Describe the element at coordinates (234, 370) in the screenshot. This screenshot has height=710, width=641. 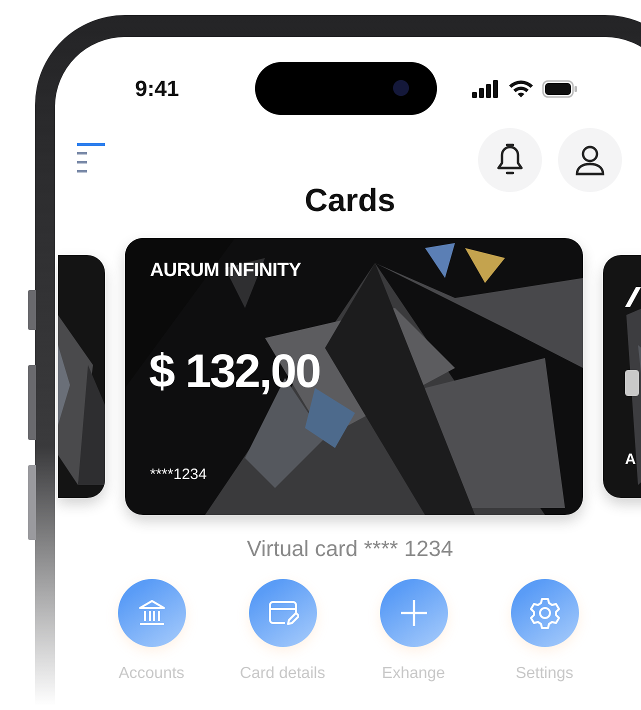
I see `card-balance: $ 132,00` at that location.